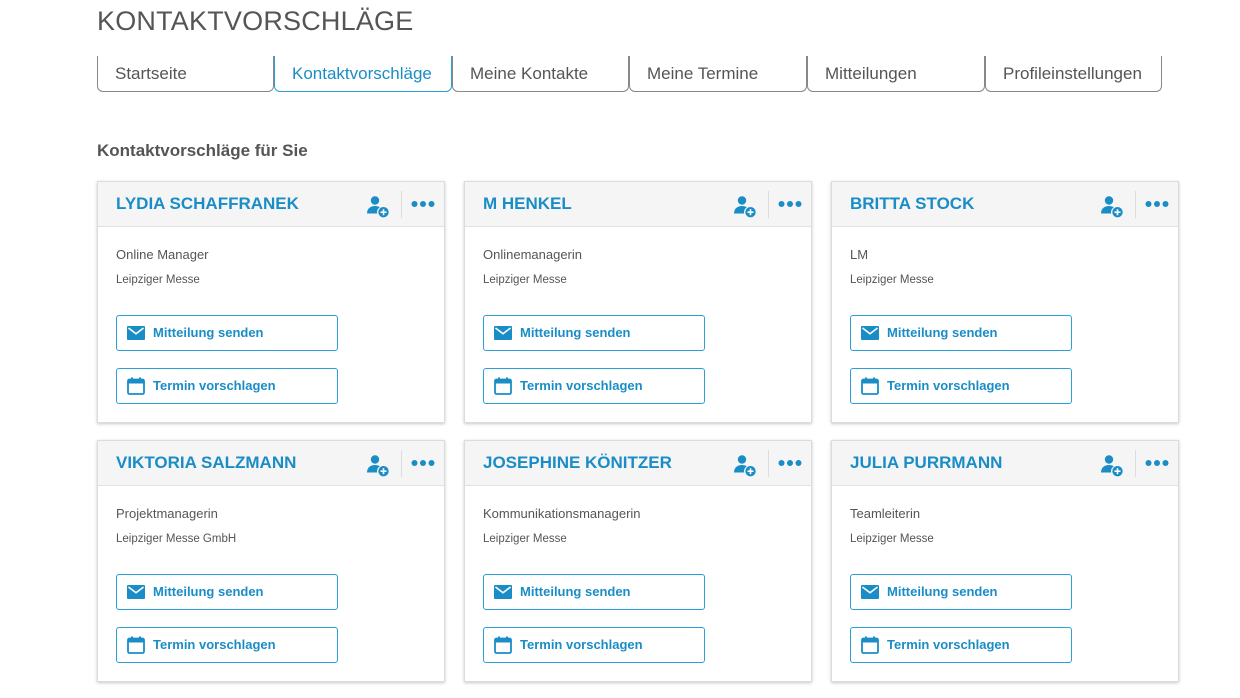  Describe the element at coordinates (926, 463) in the screenshot. I see `contact-name: JULIA PURRMANN` at that location.